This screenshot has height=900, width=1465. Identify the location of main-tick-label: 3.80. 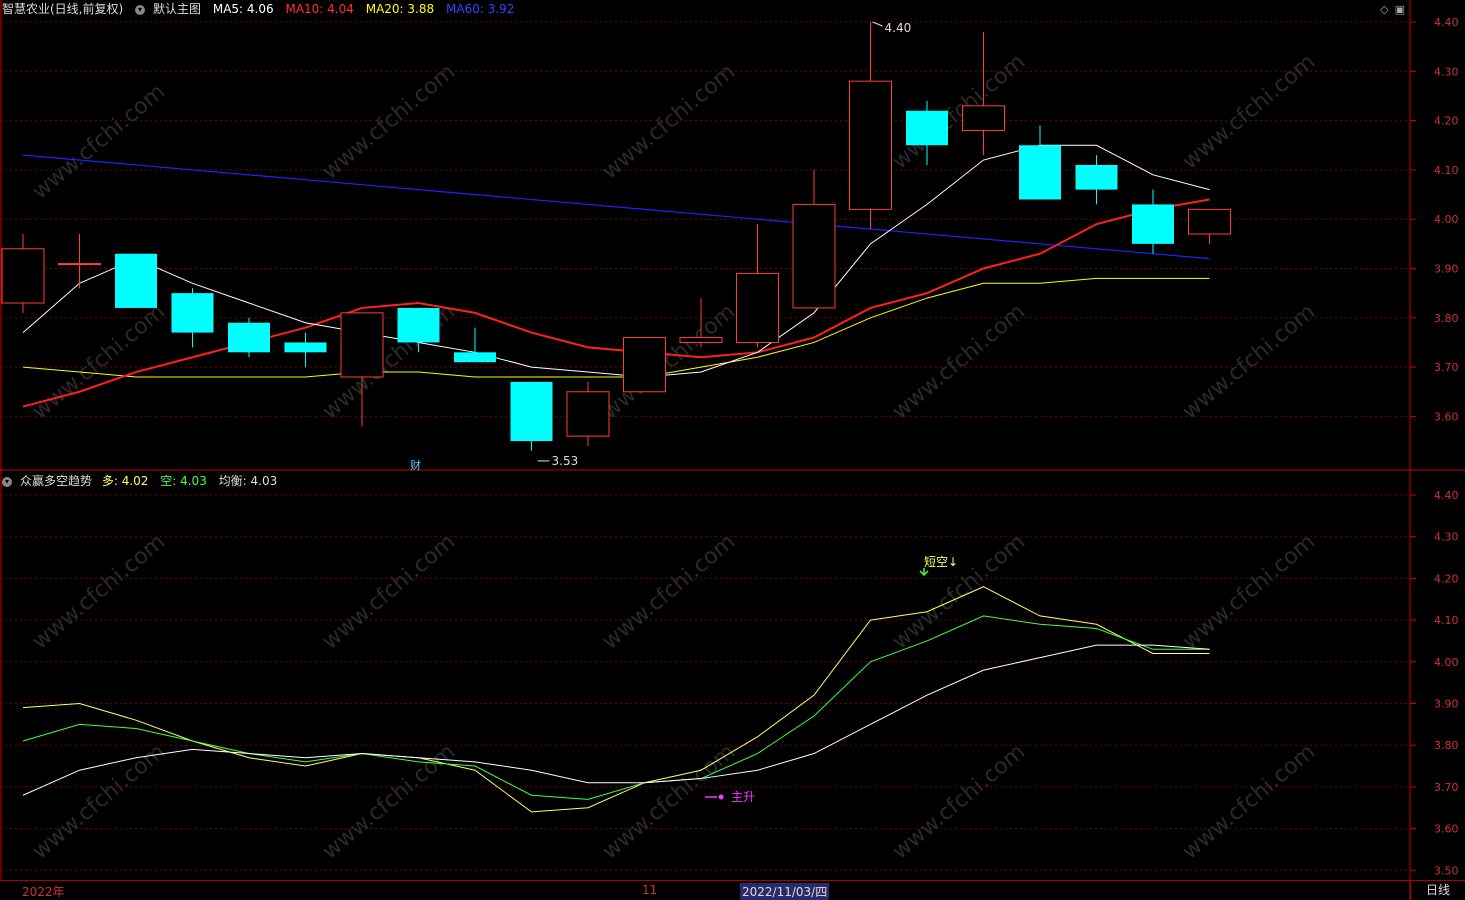
(1446, 318).